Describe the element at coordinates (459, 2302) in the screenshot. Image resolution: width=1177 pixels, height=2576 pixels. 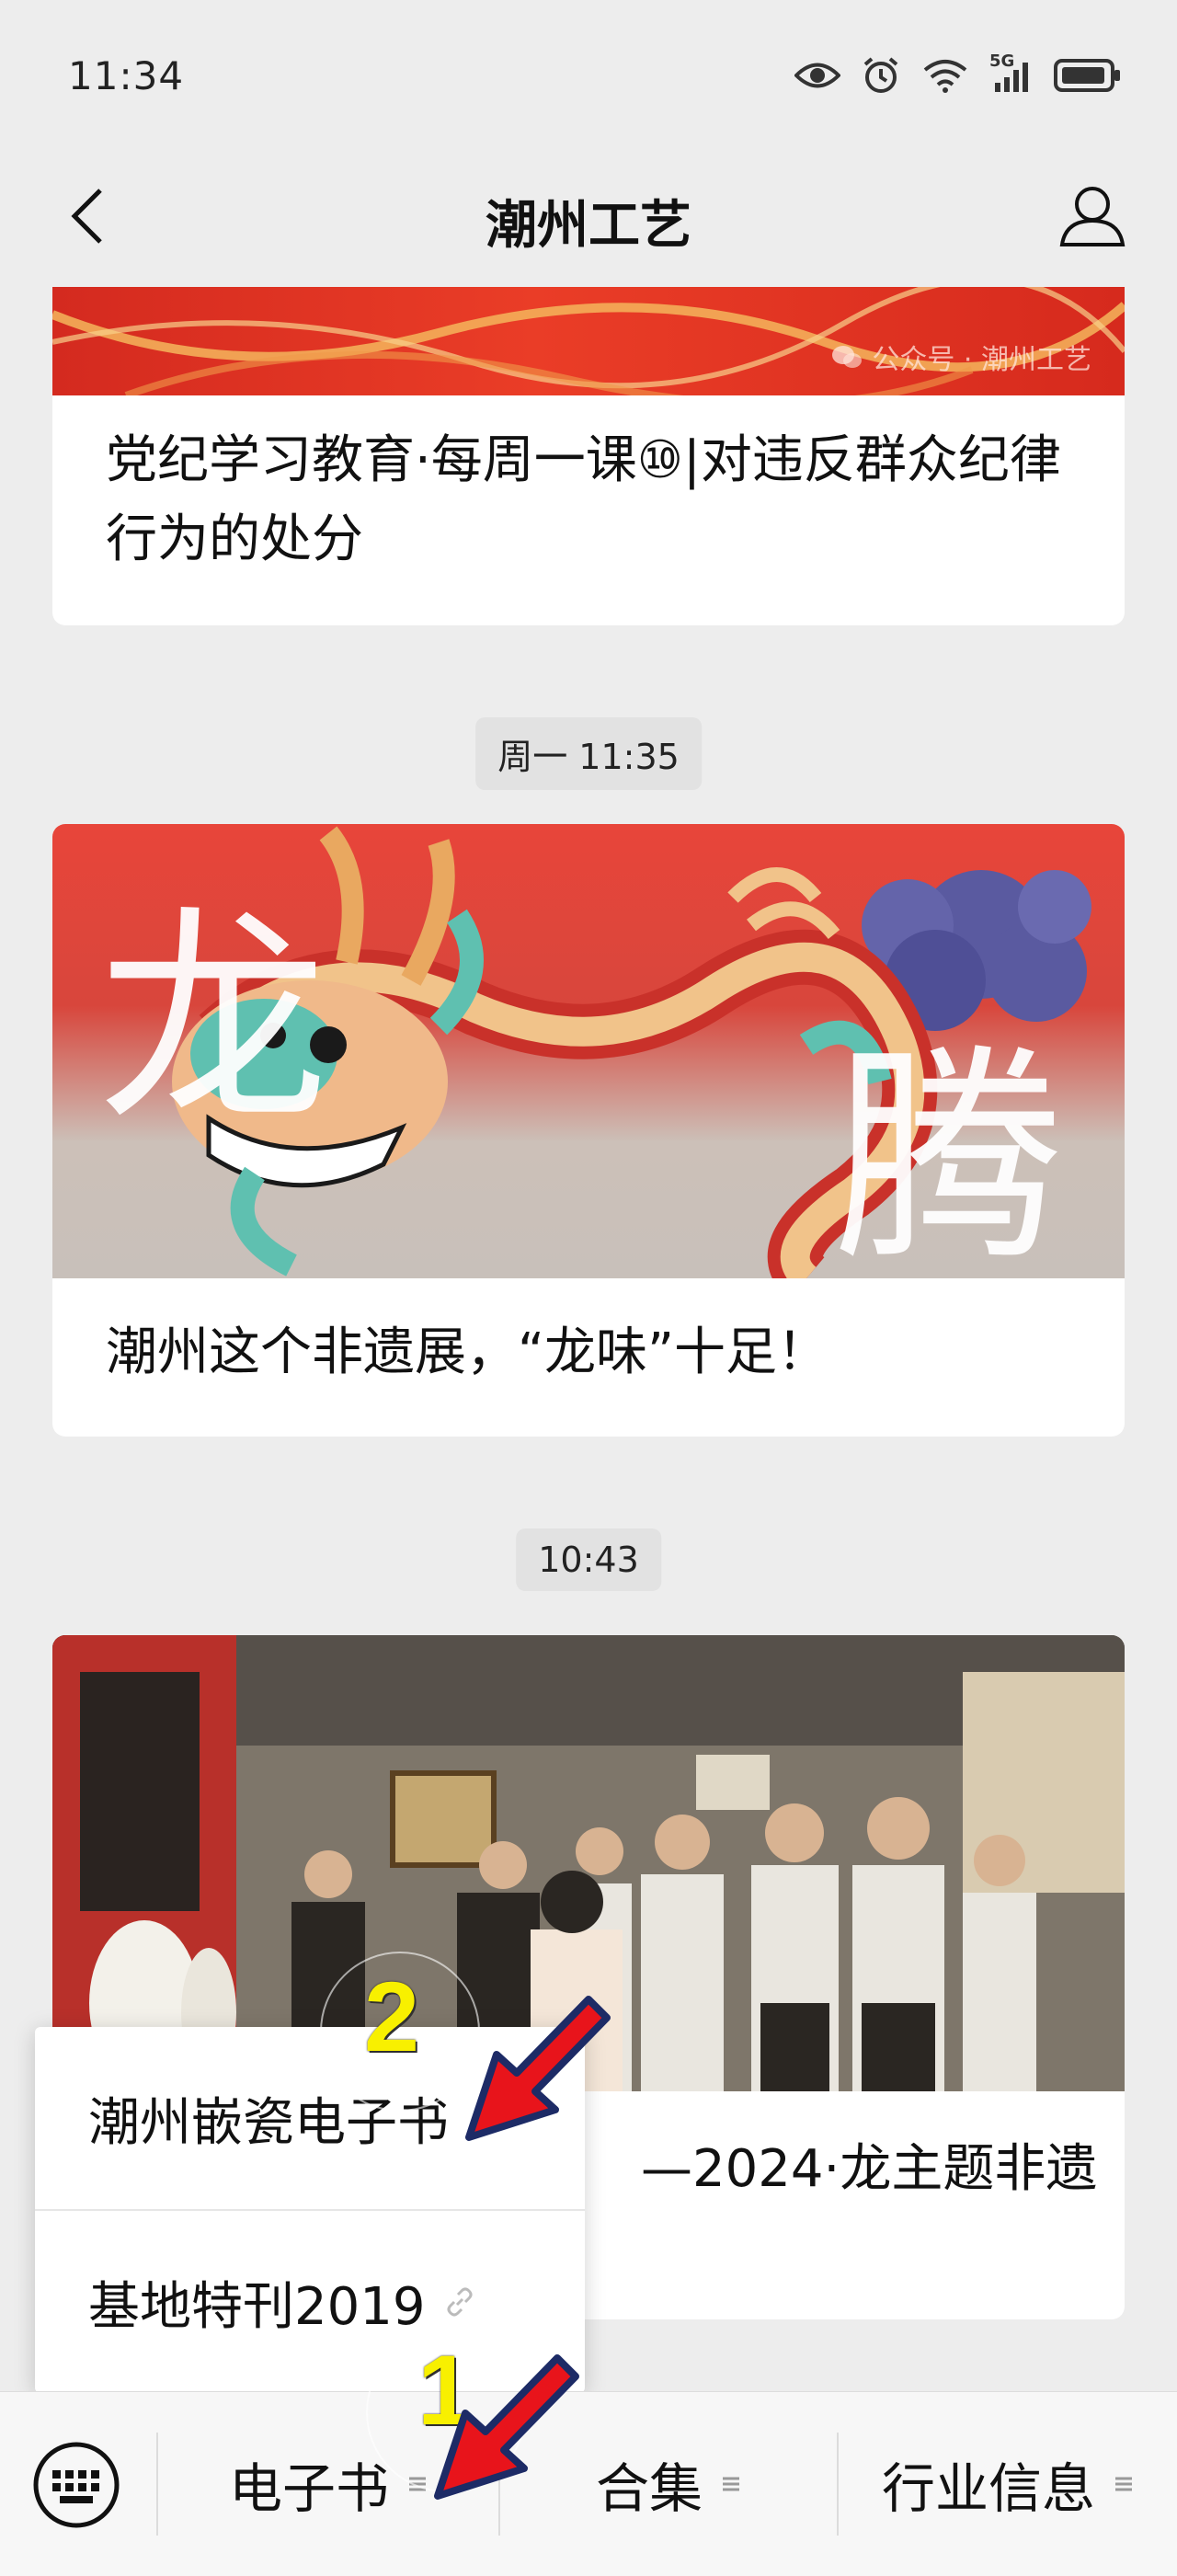
I see `link-icon` at that location.